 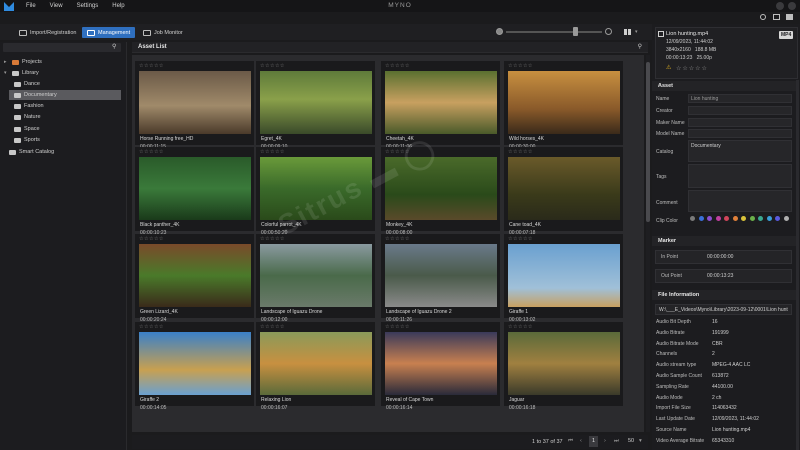 I want to click on per-page-select: 50, so click(x=631, y=441).